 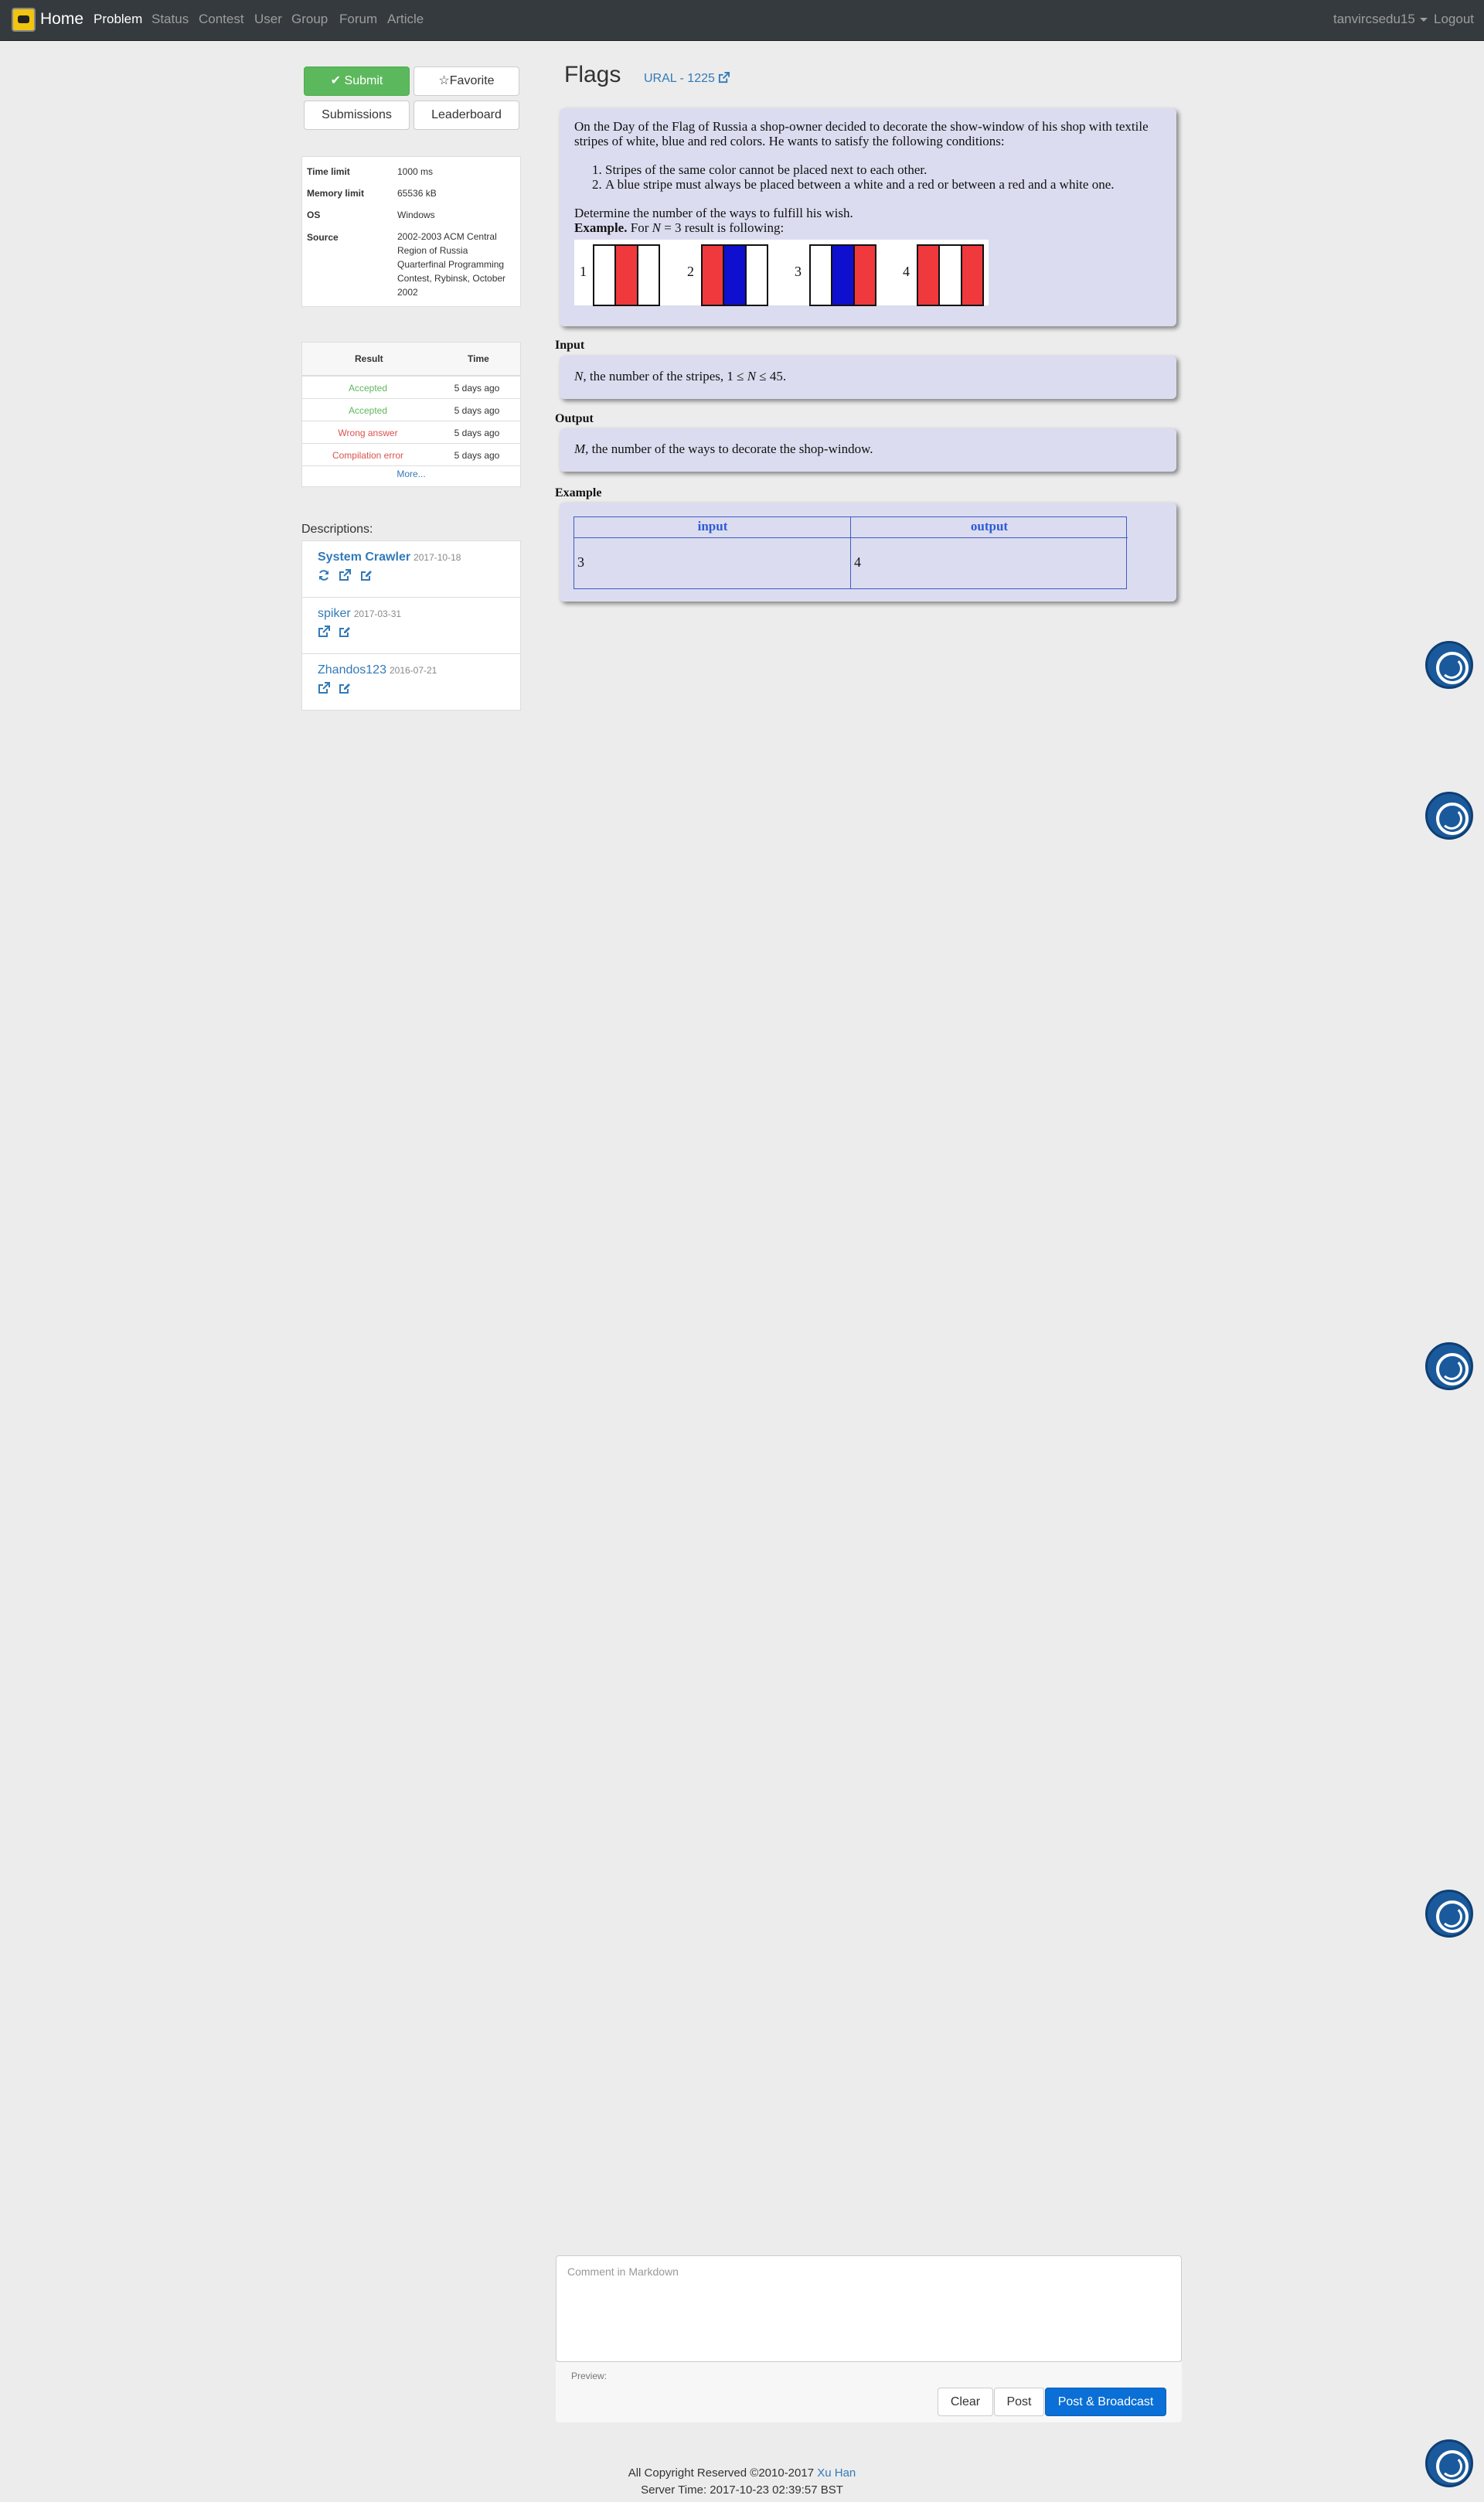 I want to click on list-item: spiker 2017-03-31, so click(x=411, y=626).